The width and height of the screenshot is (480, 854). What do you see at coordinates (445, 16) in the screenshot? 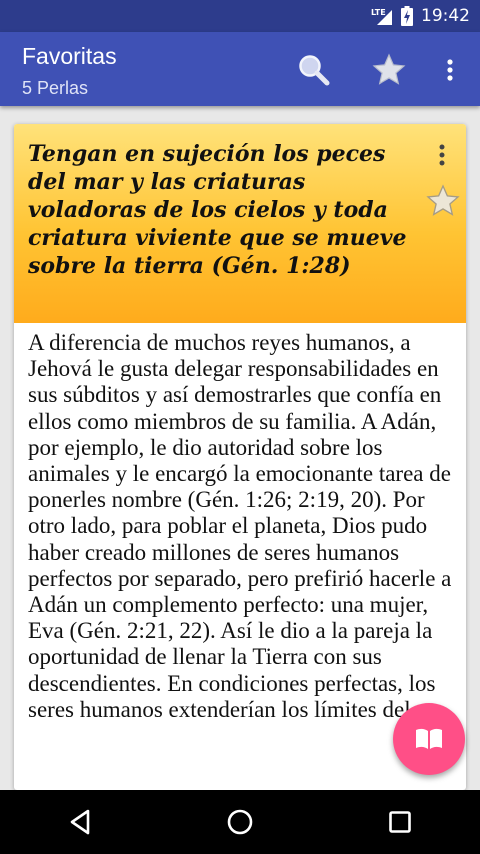
I see `clock: 19:42` at bounding box center [445, 16].